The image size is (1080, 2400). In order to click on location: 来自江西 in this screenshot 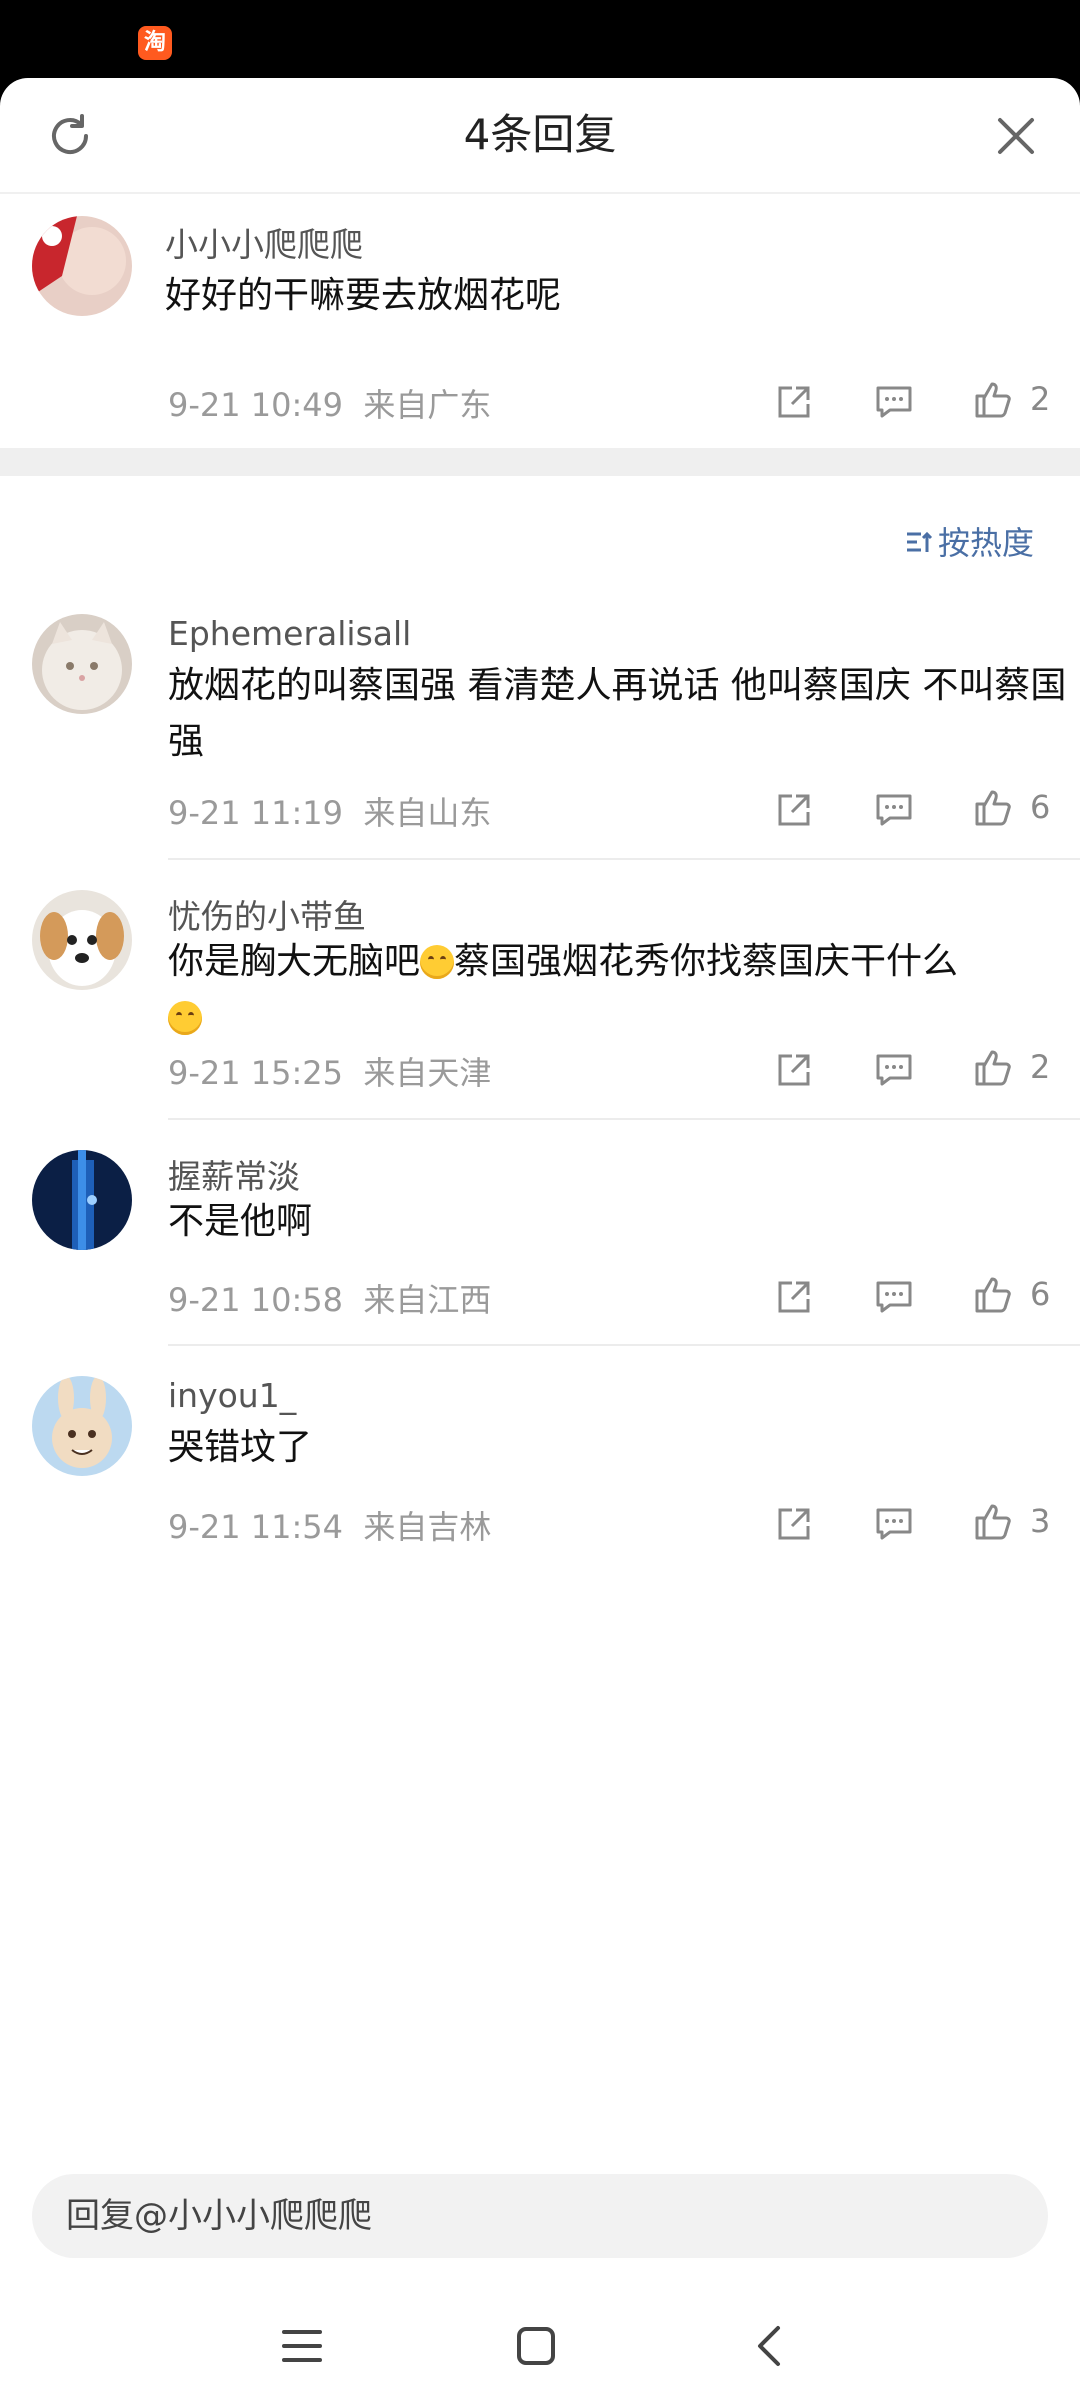, I will do `click(427, 1300)`.